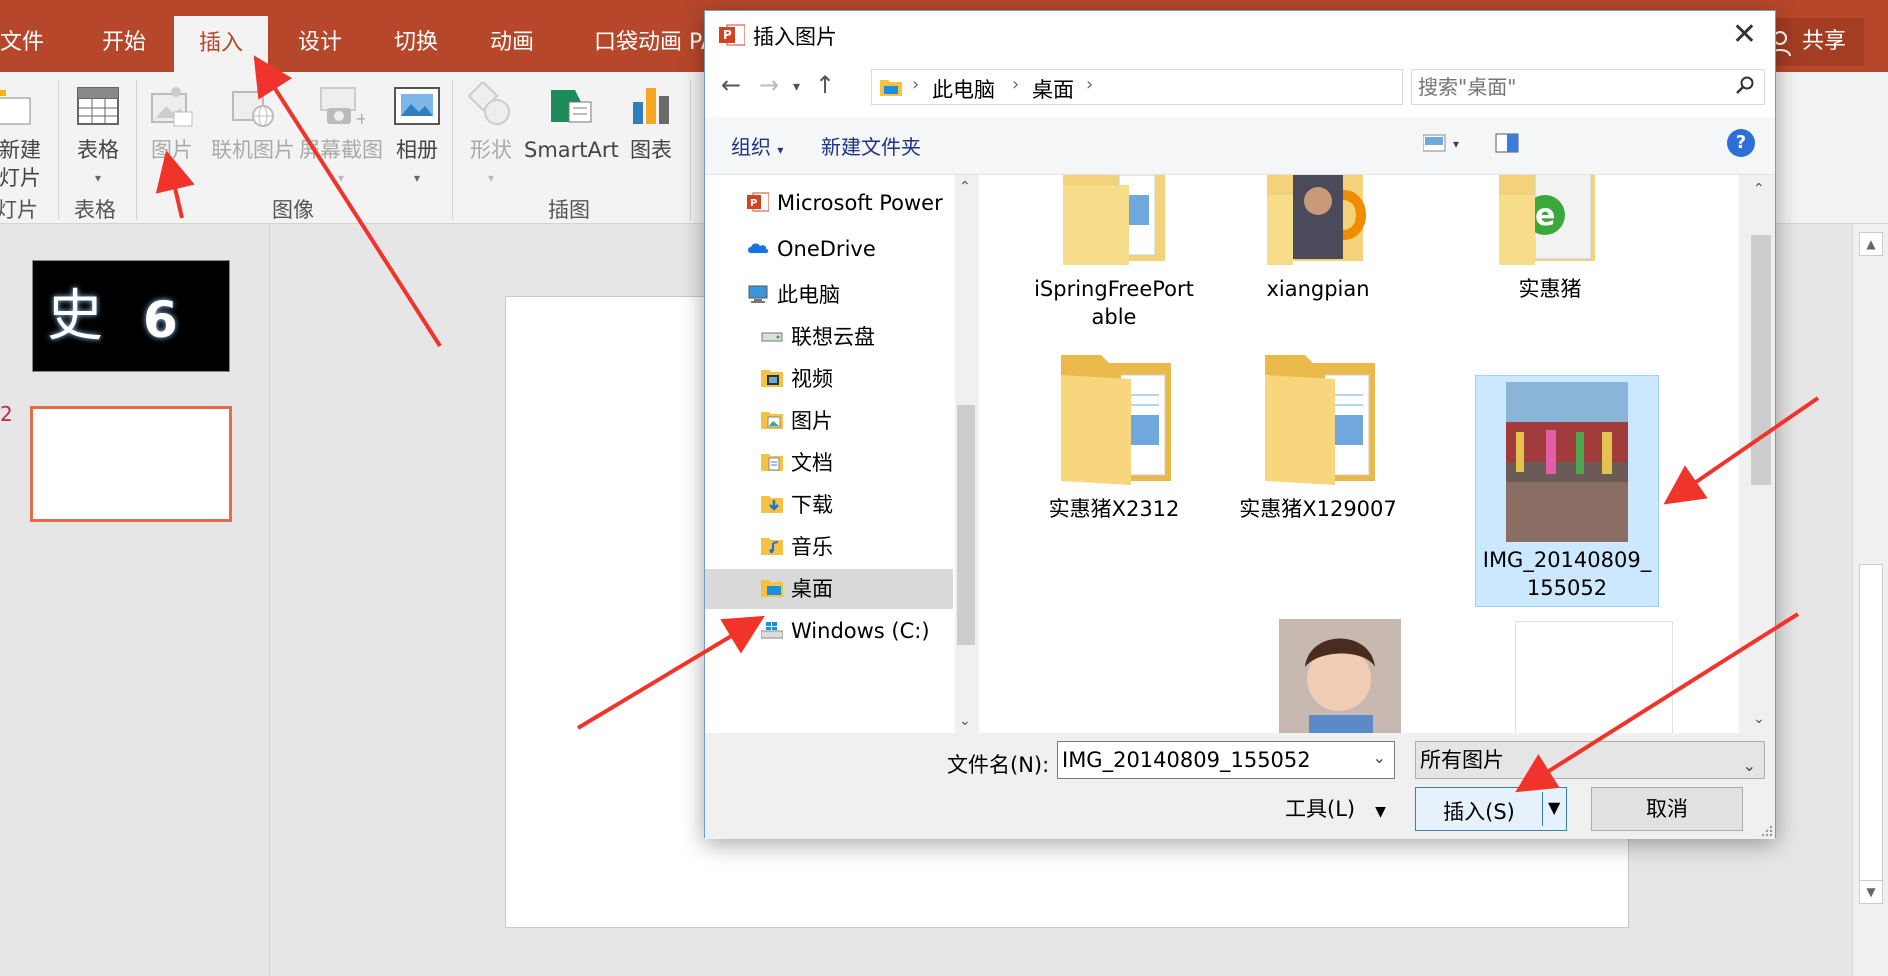 This screenshot has height=976, width=1888. Describe the element at coordinates (1594, 677) in the screenshot. I see `file-item-white` at that location.